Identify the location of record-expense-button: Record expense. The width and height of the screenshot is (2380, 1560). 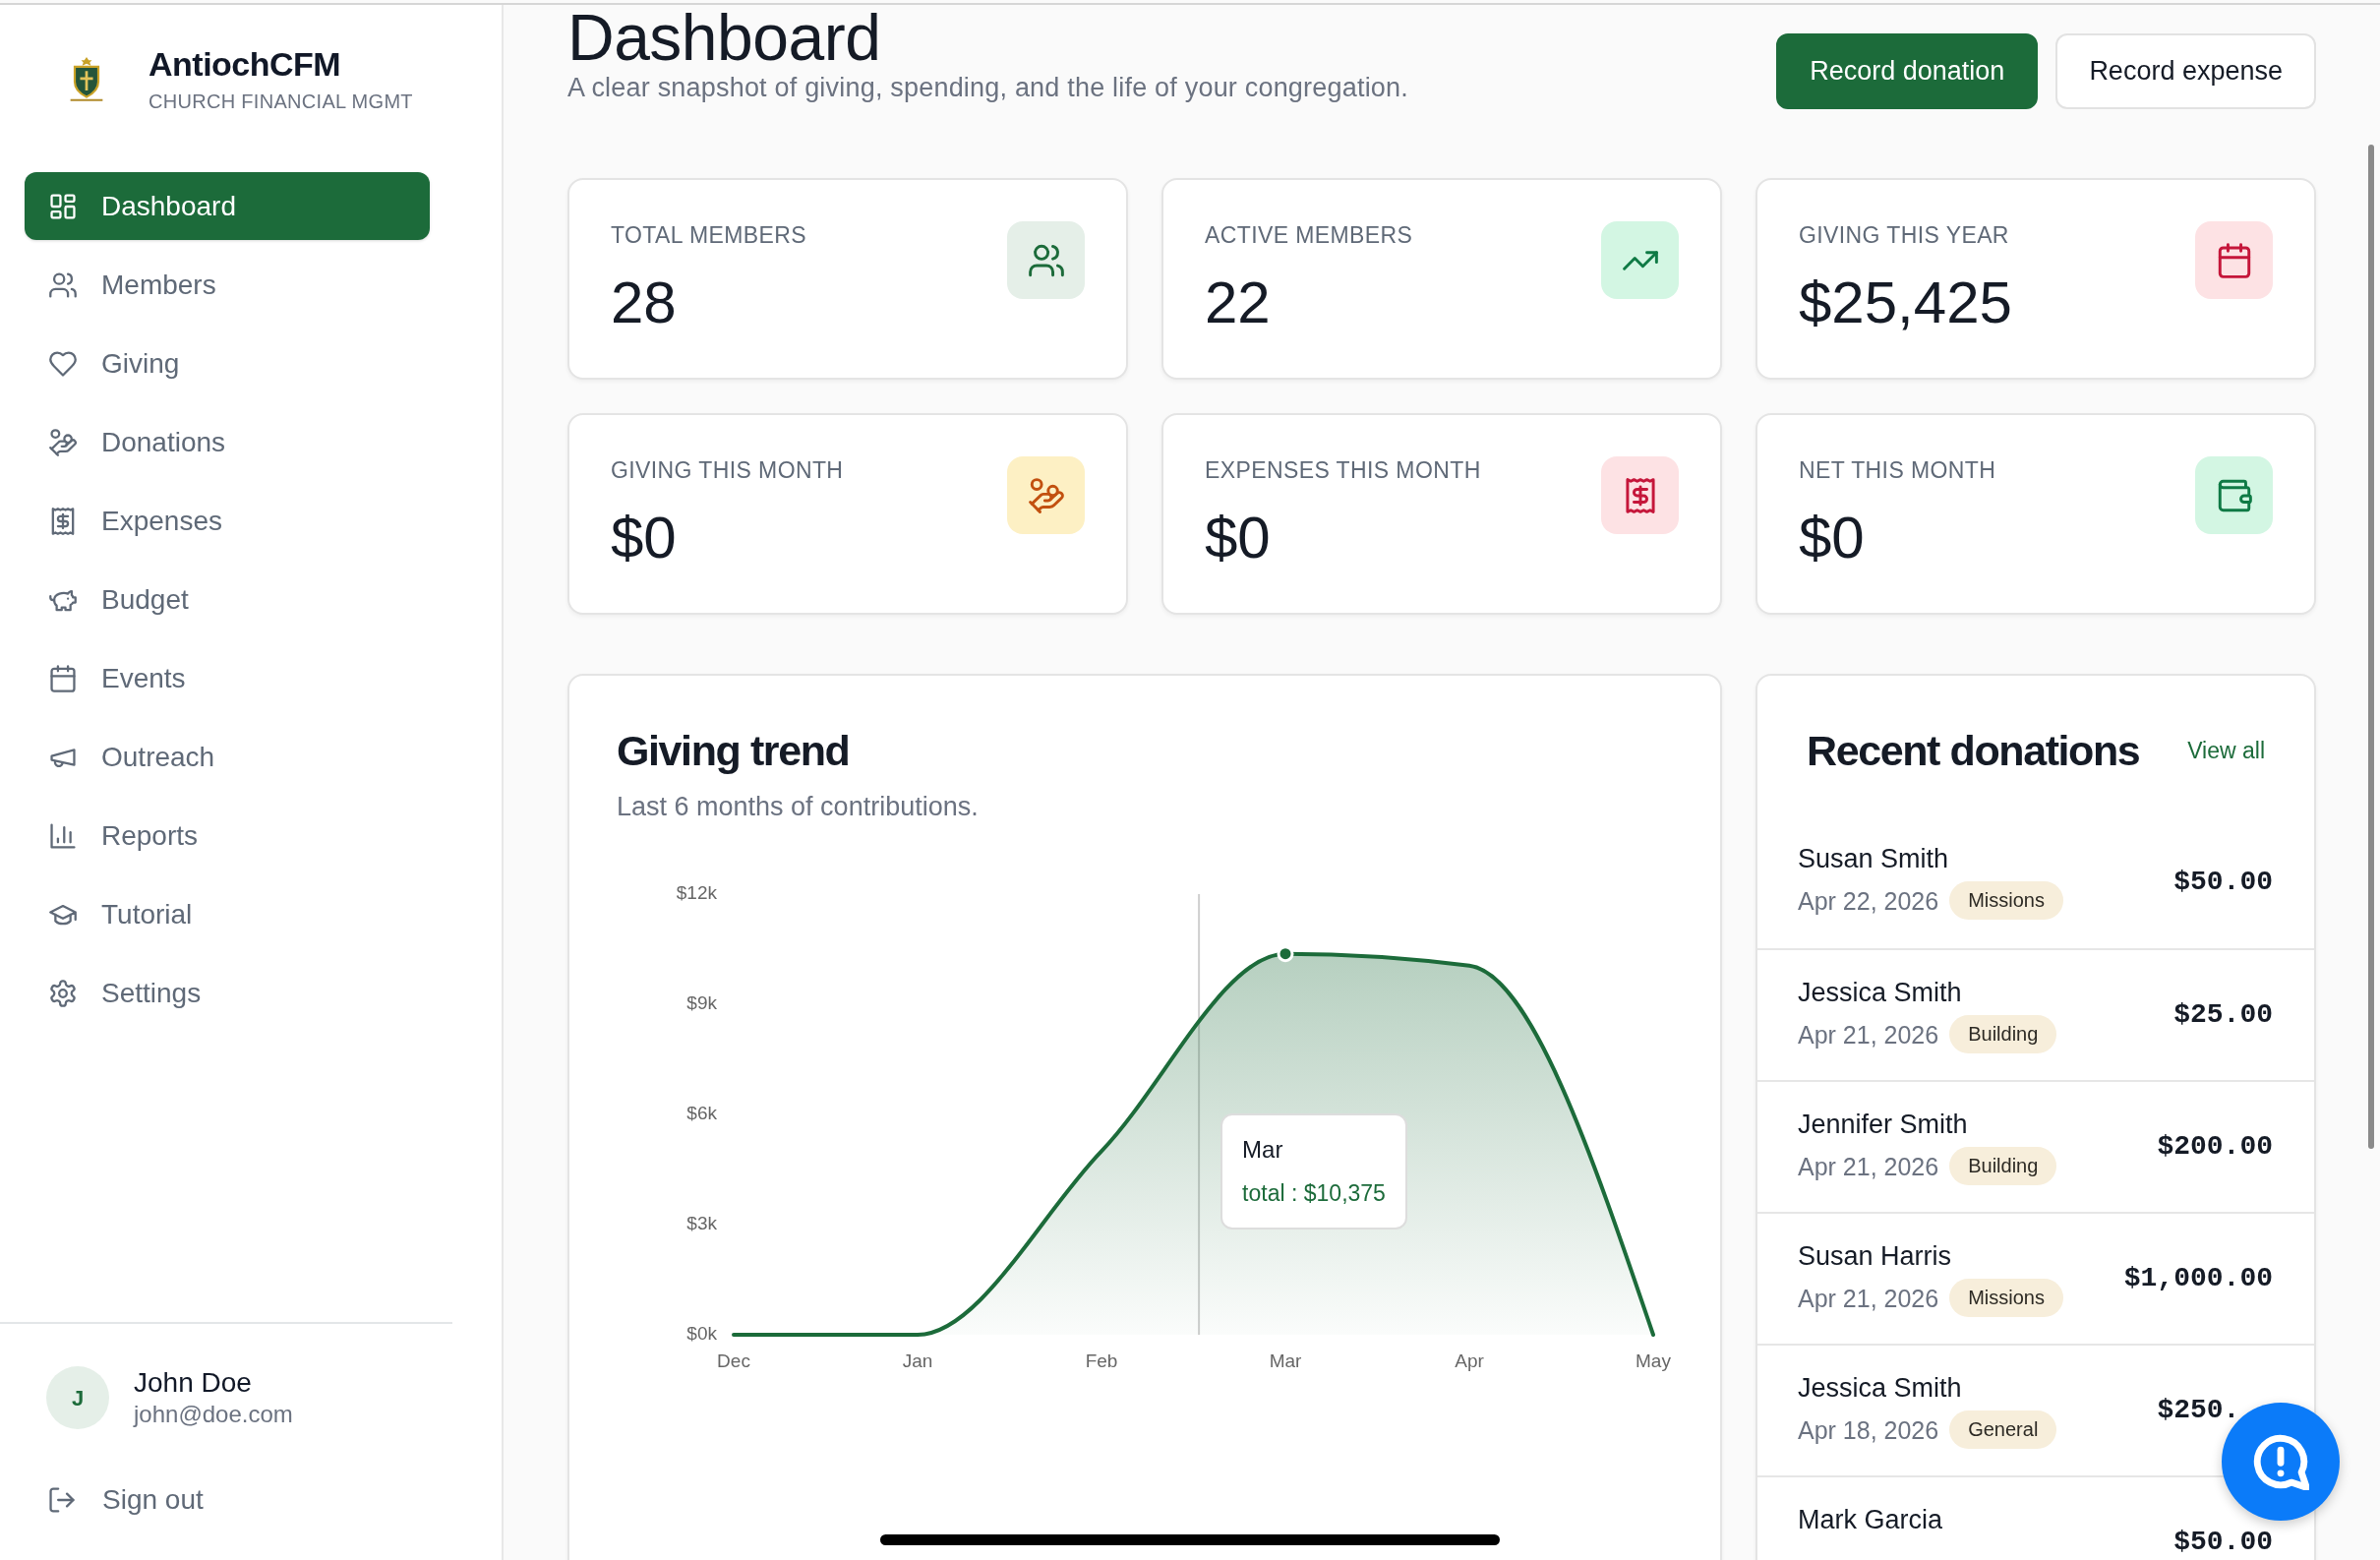
(2185, 71).